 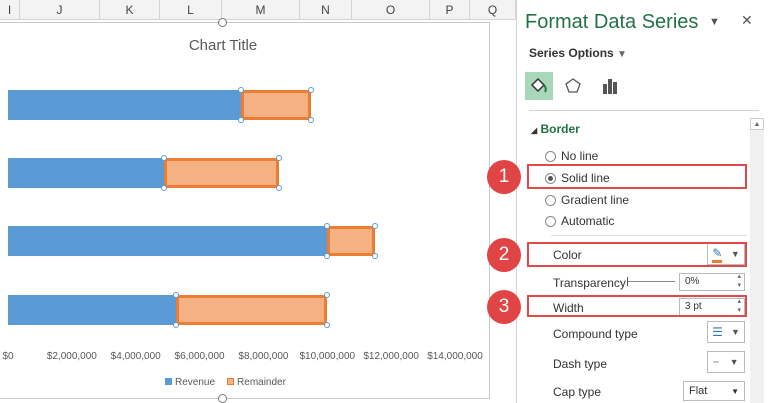 What do you see at coordinates (199, 356) in the screenshot?
I see `x-tick-label: $6,000,000` at bounding box center [199, 356].